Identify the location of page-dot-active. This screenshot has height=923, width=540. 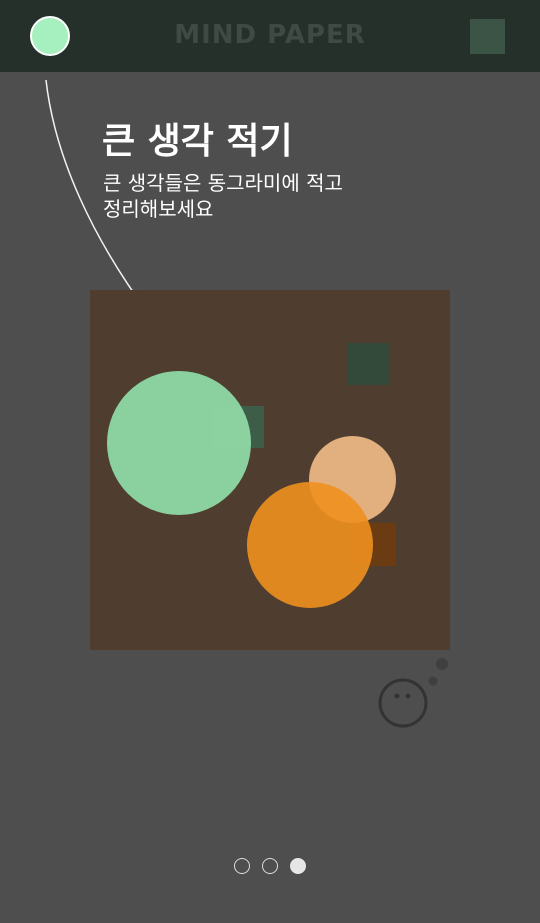
(298, 866).